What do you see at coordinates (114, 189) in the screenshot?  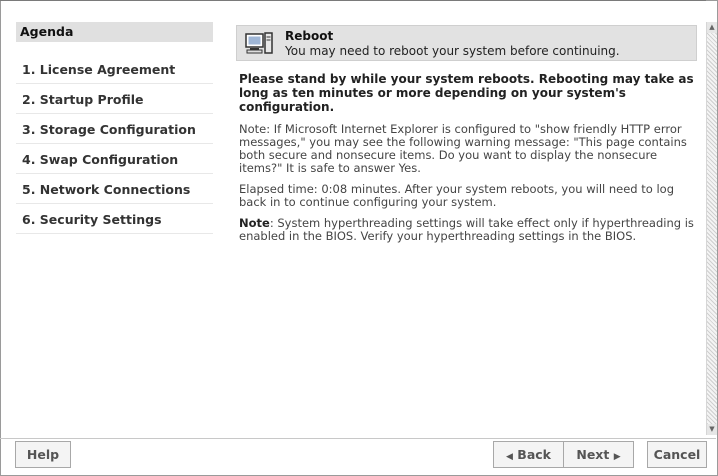 I see `agenda-item-network-connections: 5. Network Connections` at bounding box center [114, 189].